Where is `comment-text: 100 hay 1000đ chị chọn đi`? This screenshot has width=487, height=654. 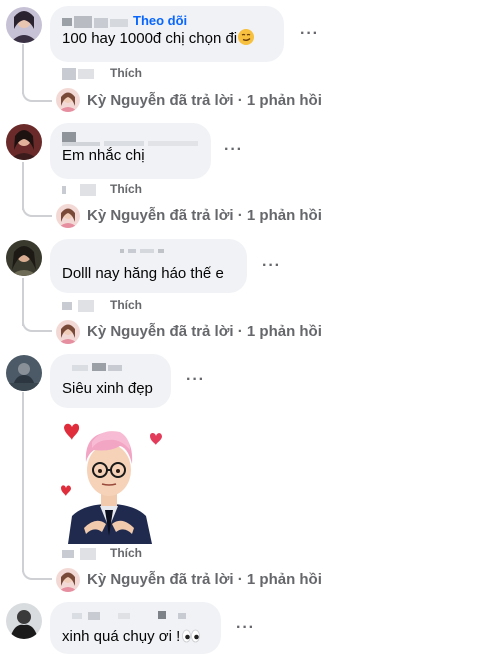
comment-text: 100 hay 1000đ chị chọn đi is located at coordinates (150, 38).